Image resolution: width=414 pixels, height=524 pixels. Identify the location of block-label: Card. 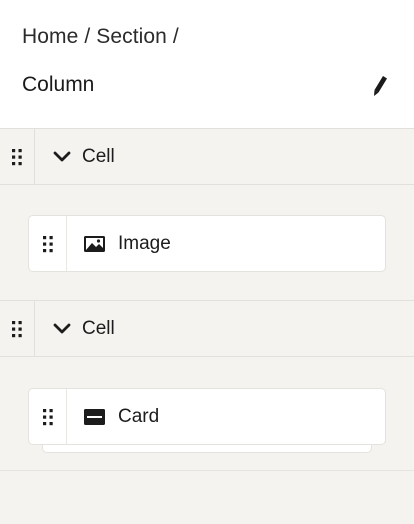
(139, 416).